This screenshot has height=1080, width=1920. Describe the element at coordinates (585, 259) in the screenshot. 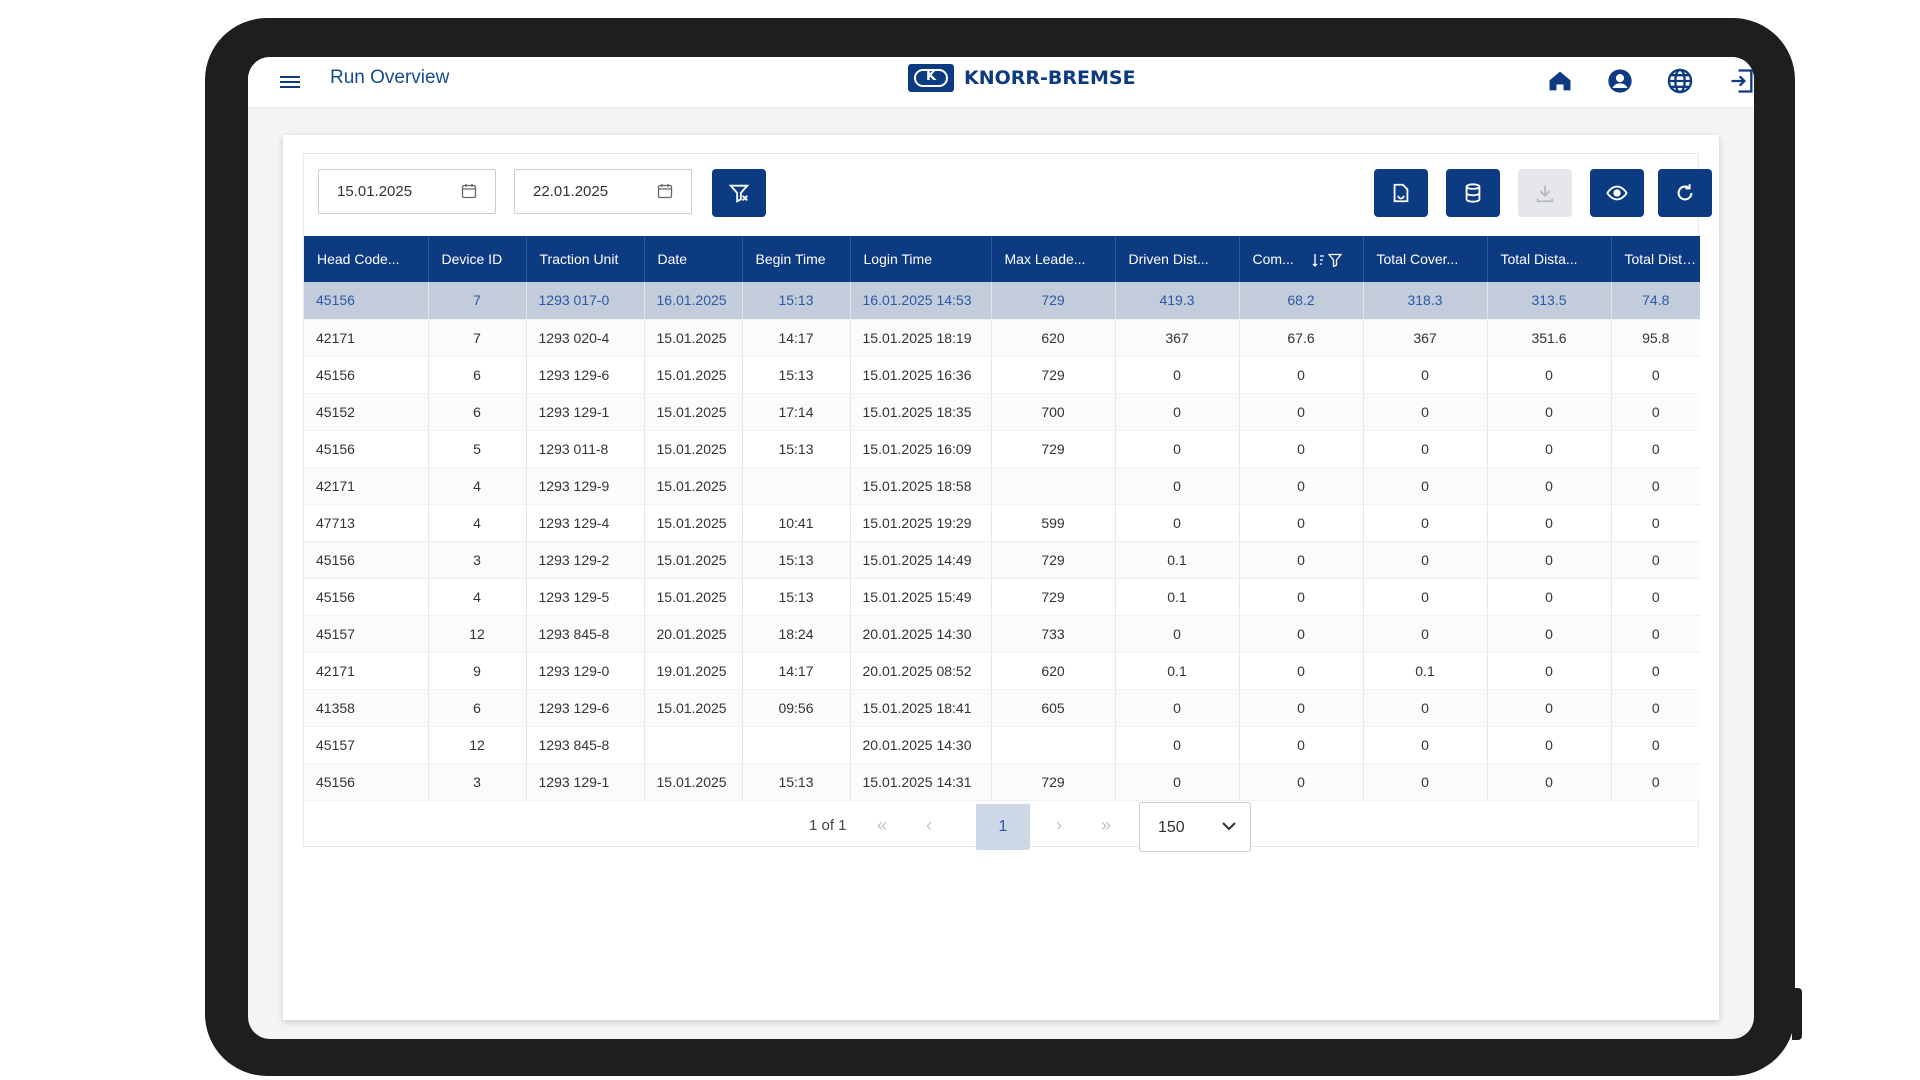

I see `column-header: Traction Unit` at that location.